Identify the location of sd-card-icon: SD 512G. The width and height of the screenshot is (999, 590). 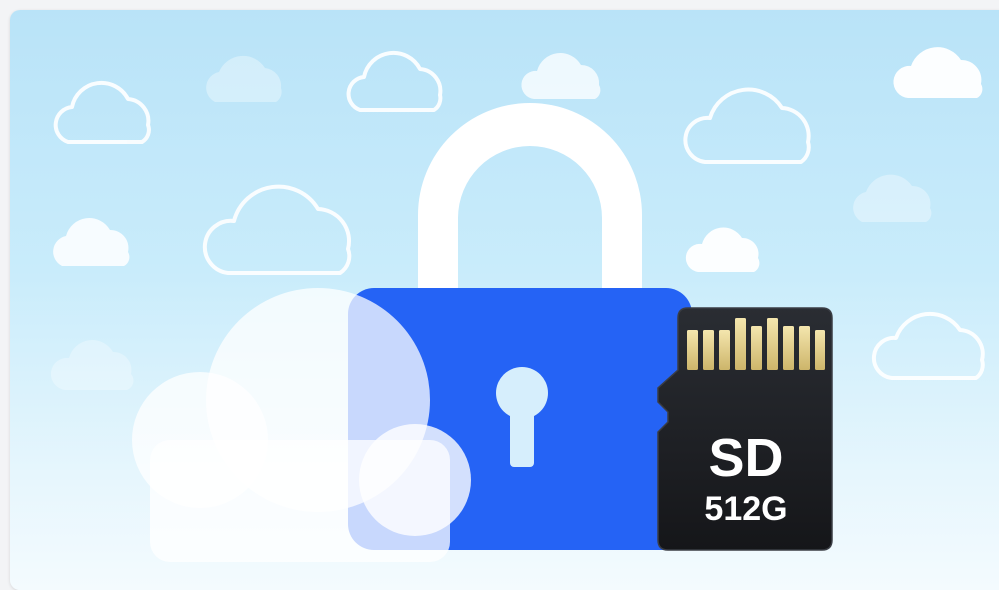
(745, 429).